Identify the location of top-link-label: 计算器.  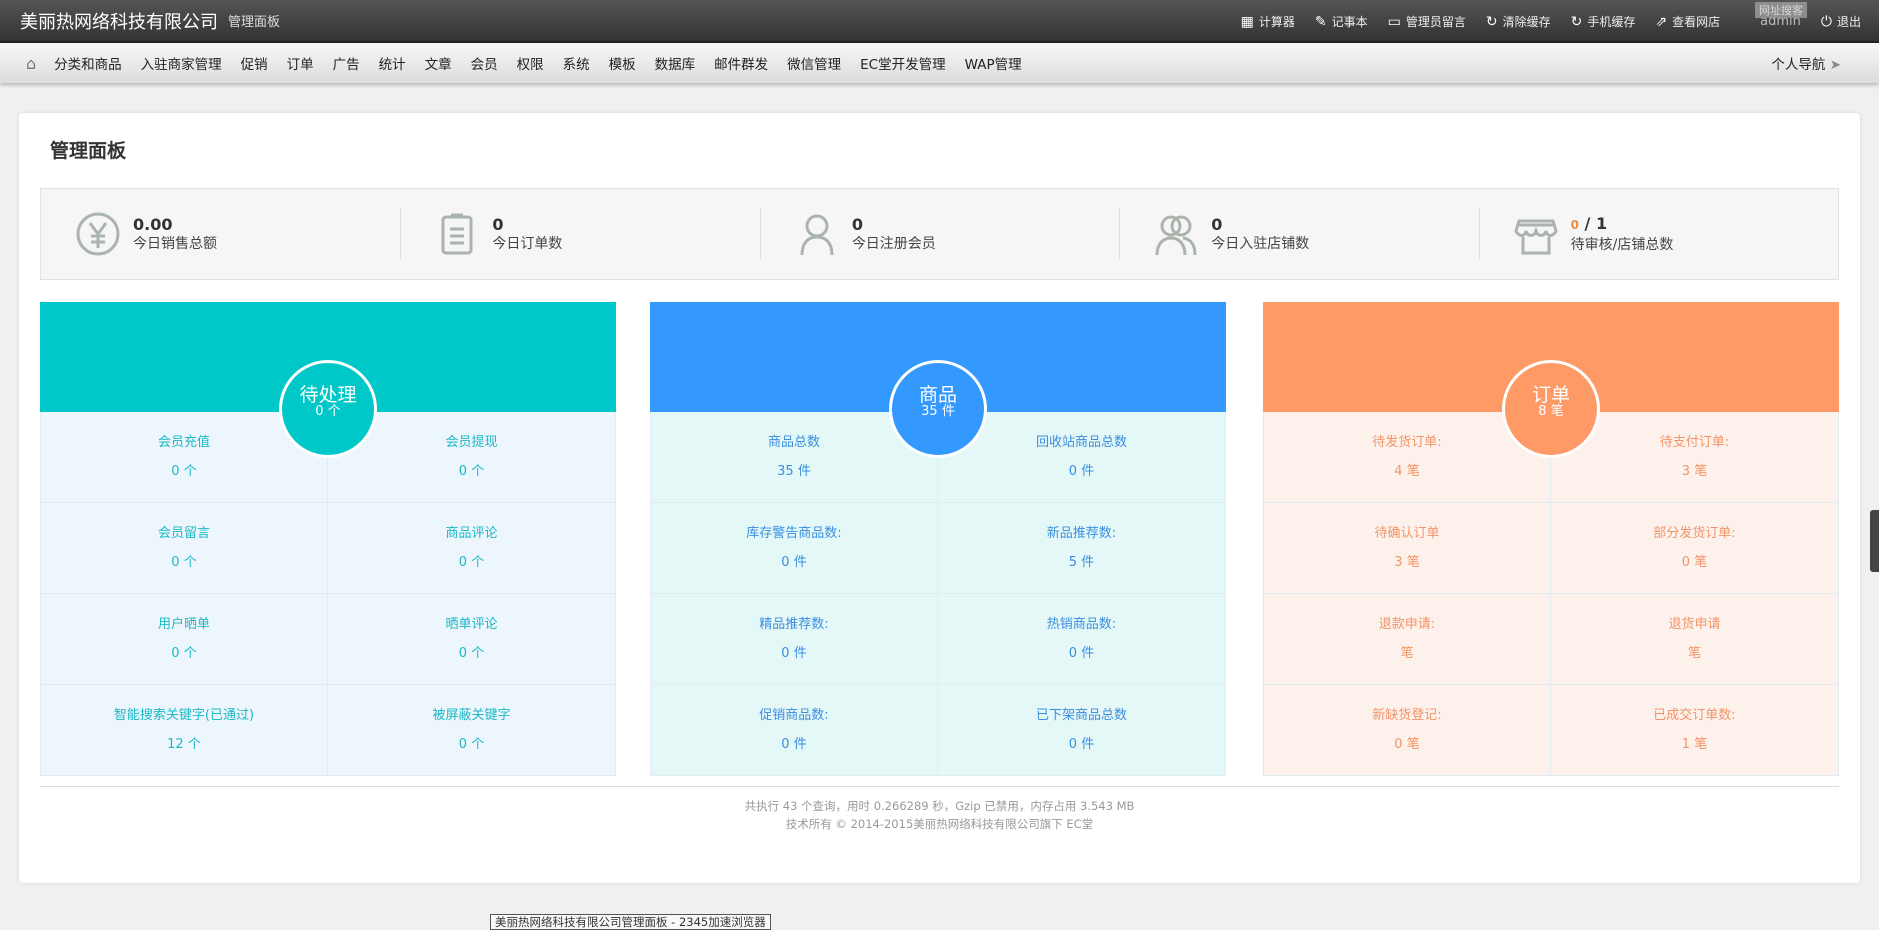
(1276, 22).